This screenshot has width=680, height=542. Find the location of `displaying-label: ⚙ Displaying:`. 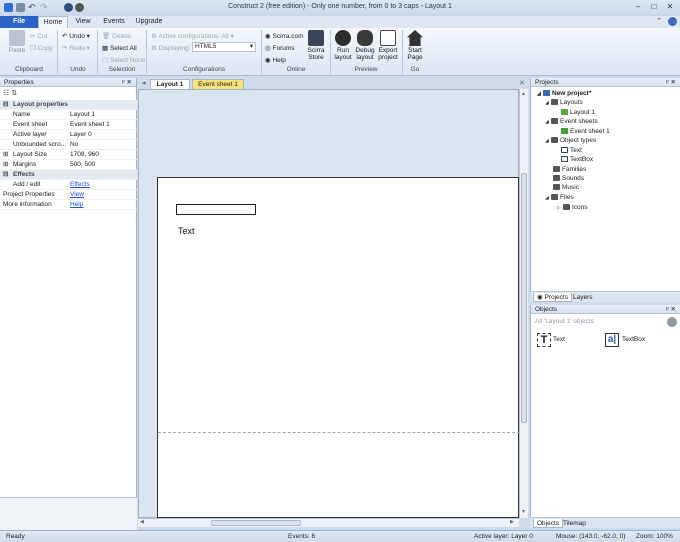

displaying-label: ⚙ Displaying: is located at coordinates (171, 48).